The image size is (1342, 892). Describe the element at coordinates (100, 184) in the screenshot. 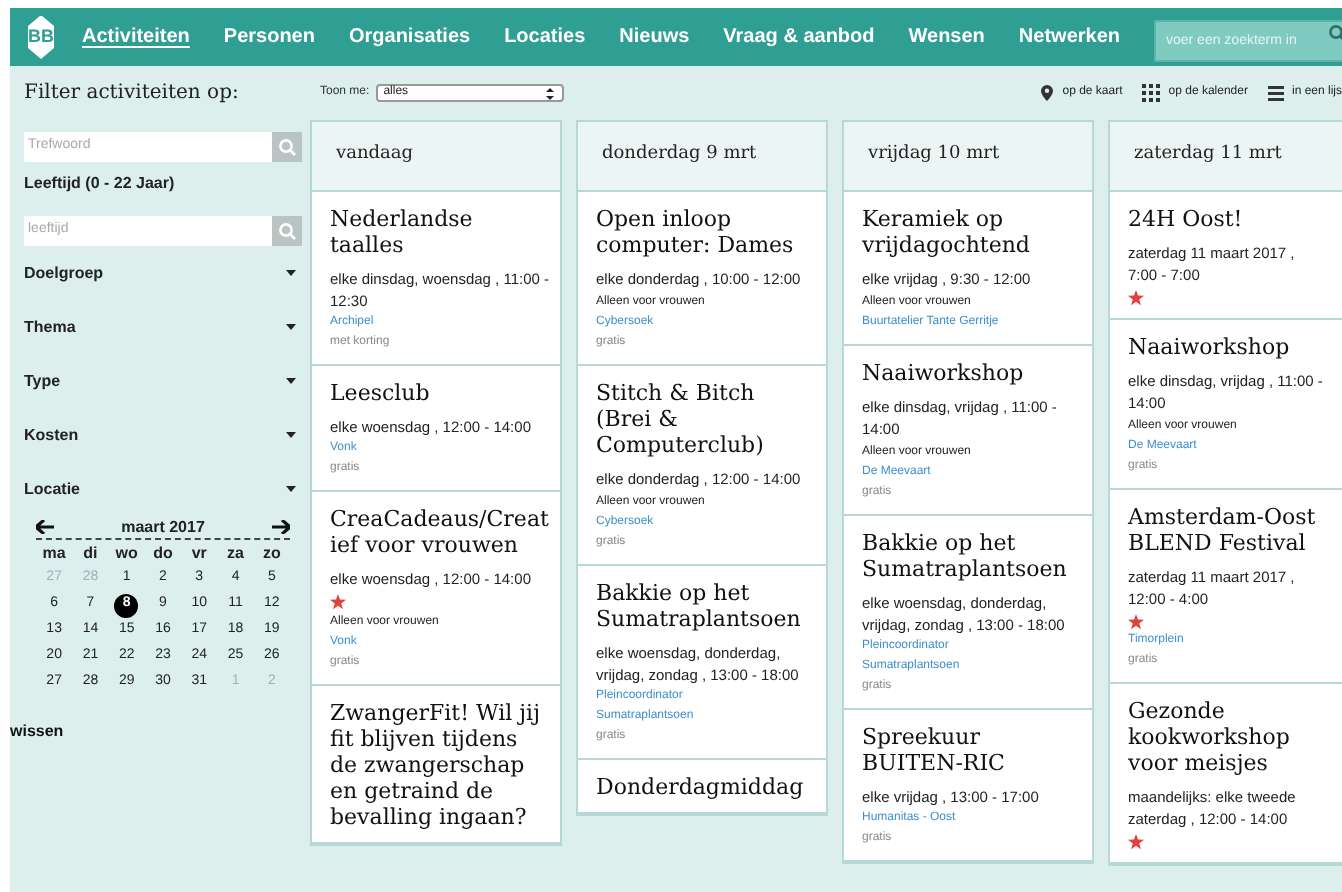

I see `age-label: Leeftijd (0 - 22 Jaar)` at that location.